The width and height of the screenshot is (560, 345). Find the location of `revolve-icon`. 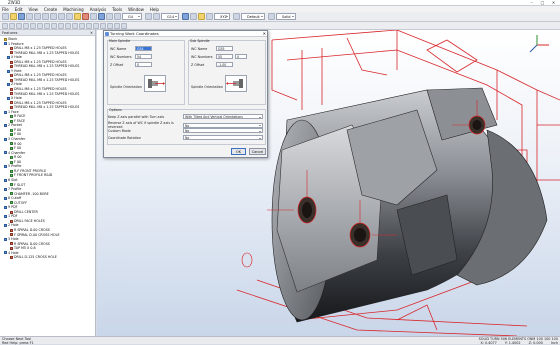

revolve-icon is located at coordinates (82, 25).